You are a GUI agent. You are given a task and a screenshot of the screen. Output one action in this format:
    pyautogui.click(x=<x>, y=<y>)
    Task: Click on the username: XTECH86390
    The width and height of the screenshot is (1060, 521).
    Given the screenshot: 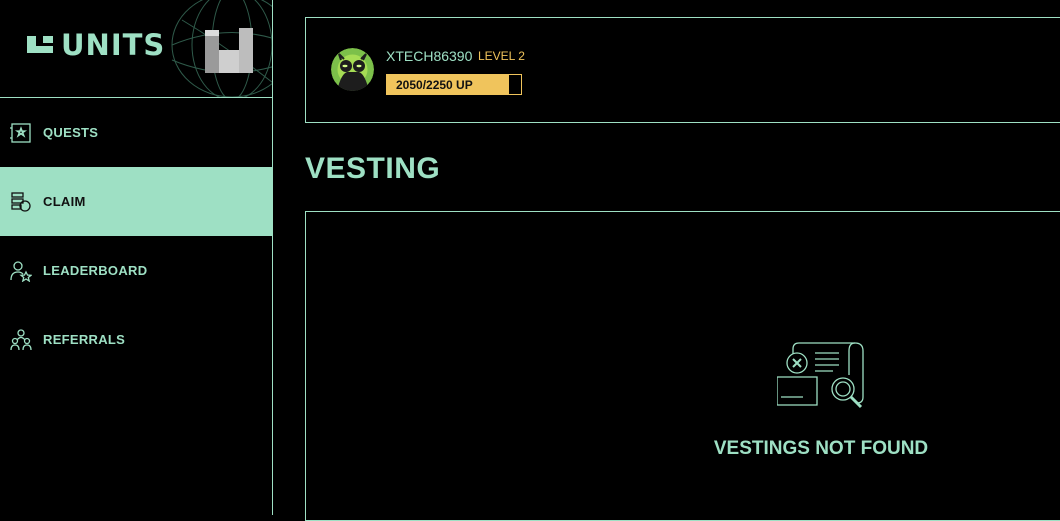 What is the action you would take?
    pyautogui.click(x=429, y=56)
    